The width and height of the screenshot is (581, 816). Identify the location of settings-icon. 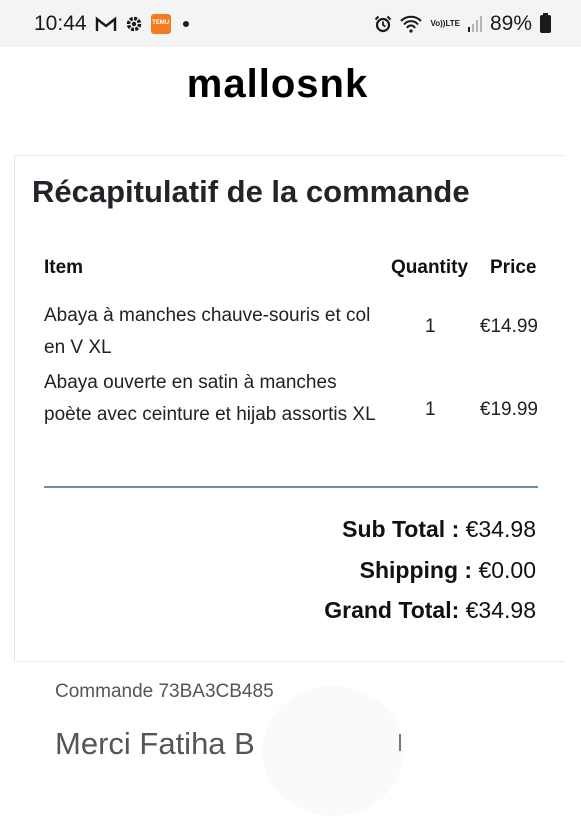
(134, 24).